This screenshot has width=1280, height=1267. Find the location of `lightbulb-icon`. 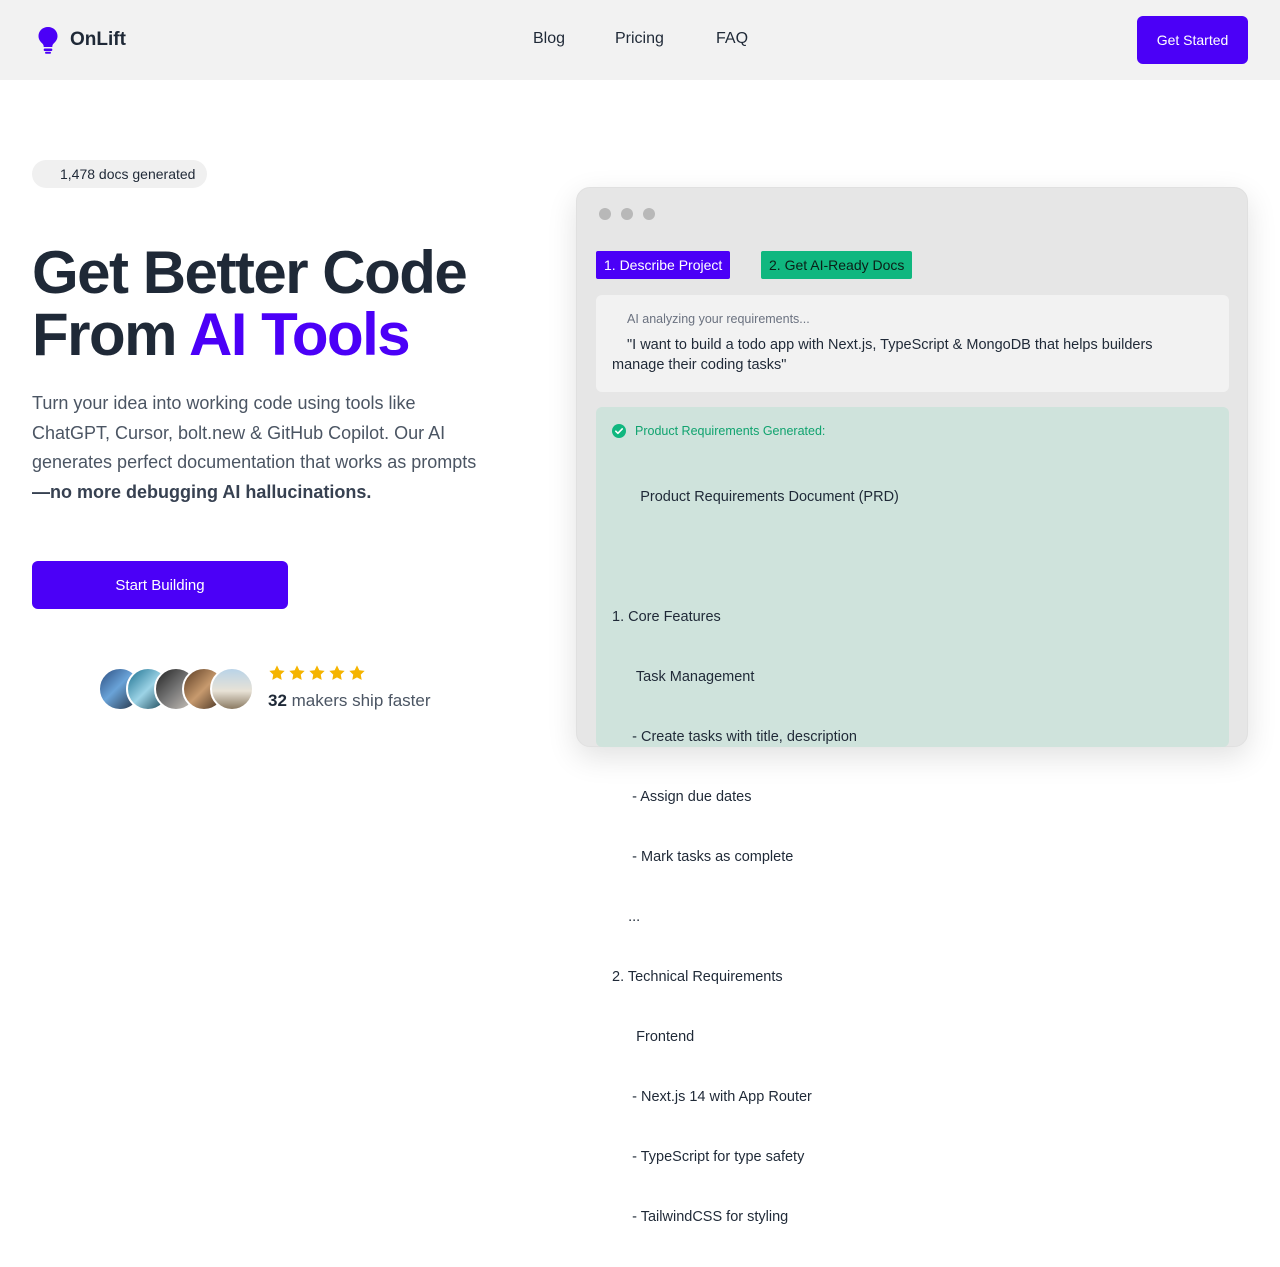

lightbulb-icon is located at coordinates (48, 40).